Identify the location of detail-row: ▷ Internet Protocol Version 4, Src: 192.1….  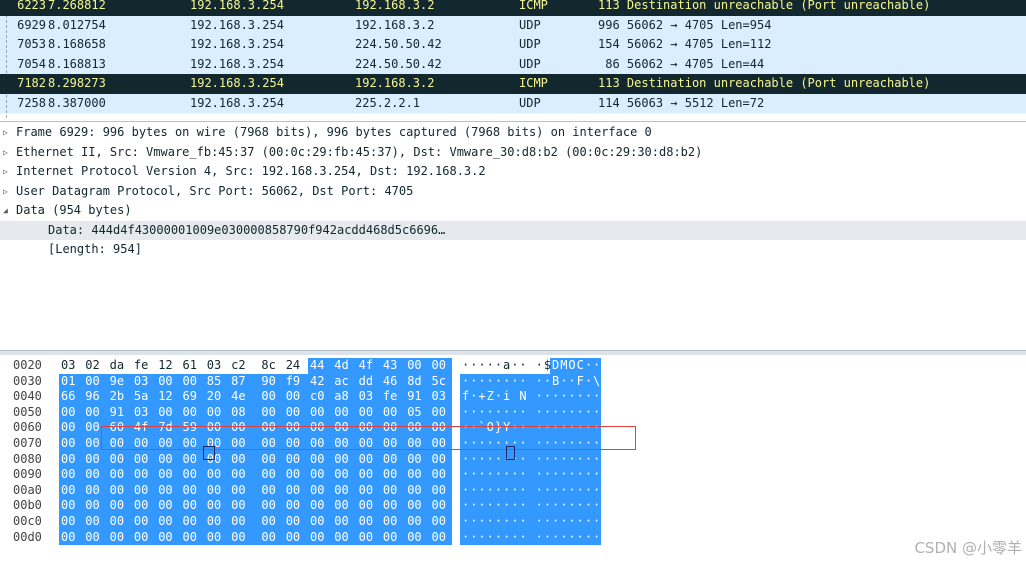
(513, 172).